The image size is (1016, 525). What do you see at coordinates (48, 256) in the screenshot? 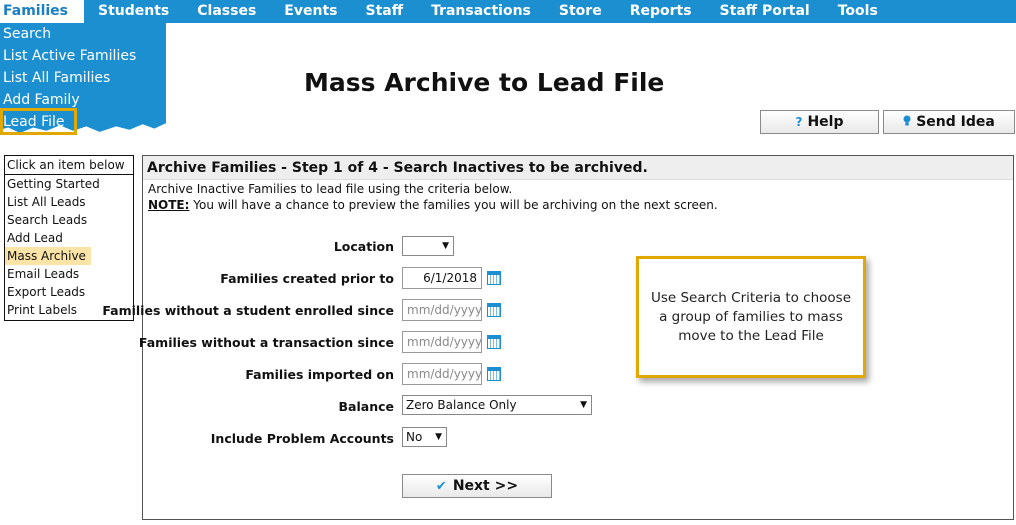
I see `side-menu-item-mass-archive: Mass Archive` at bounding box center [48, 256].